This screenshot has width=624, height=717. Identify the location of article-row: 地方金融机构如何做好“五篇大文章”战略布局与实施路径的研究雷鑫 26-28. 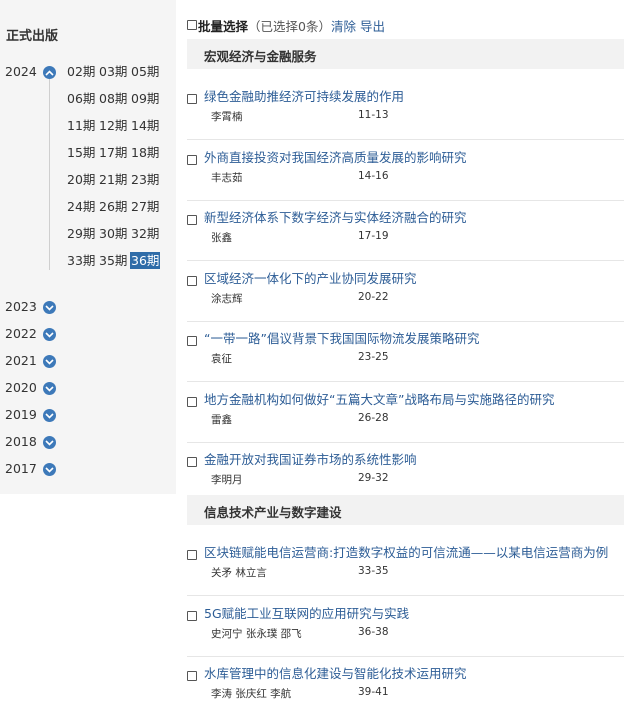
(405, 413).